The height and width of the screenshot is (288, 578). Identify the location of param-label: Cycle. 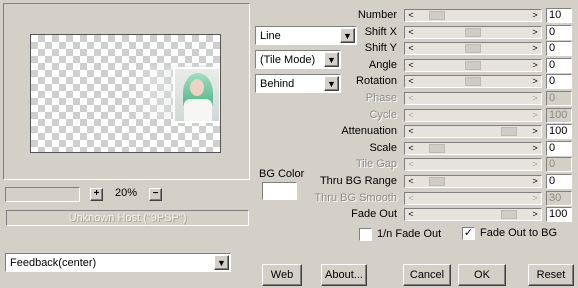
(383, 115).